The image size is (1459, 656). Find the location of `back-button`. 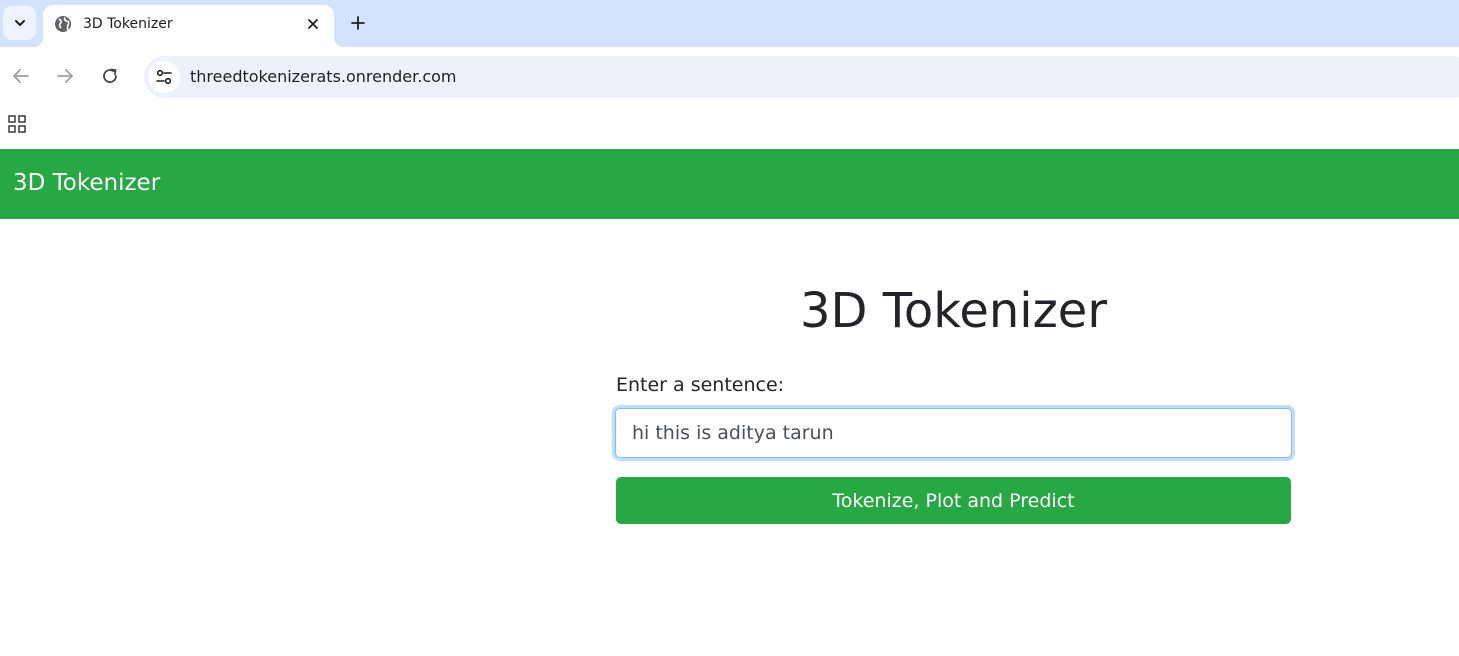

back-button is located at coordinates (21, 76).